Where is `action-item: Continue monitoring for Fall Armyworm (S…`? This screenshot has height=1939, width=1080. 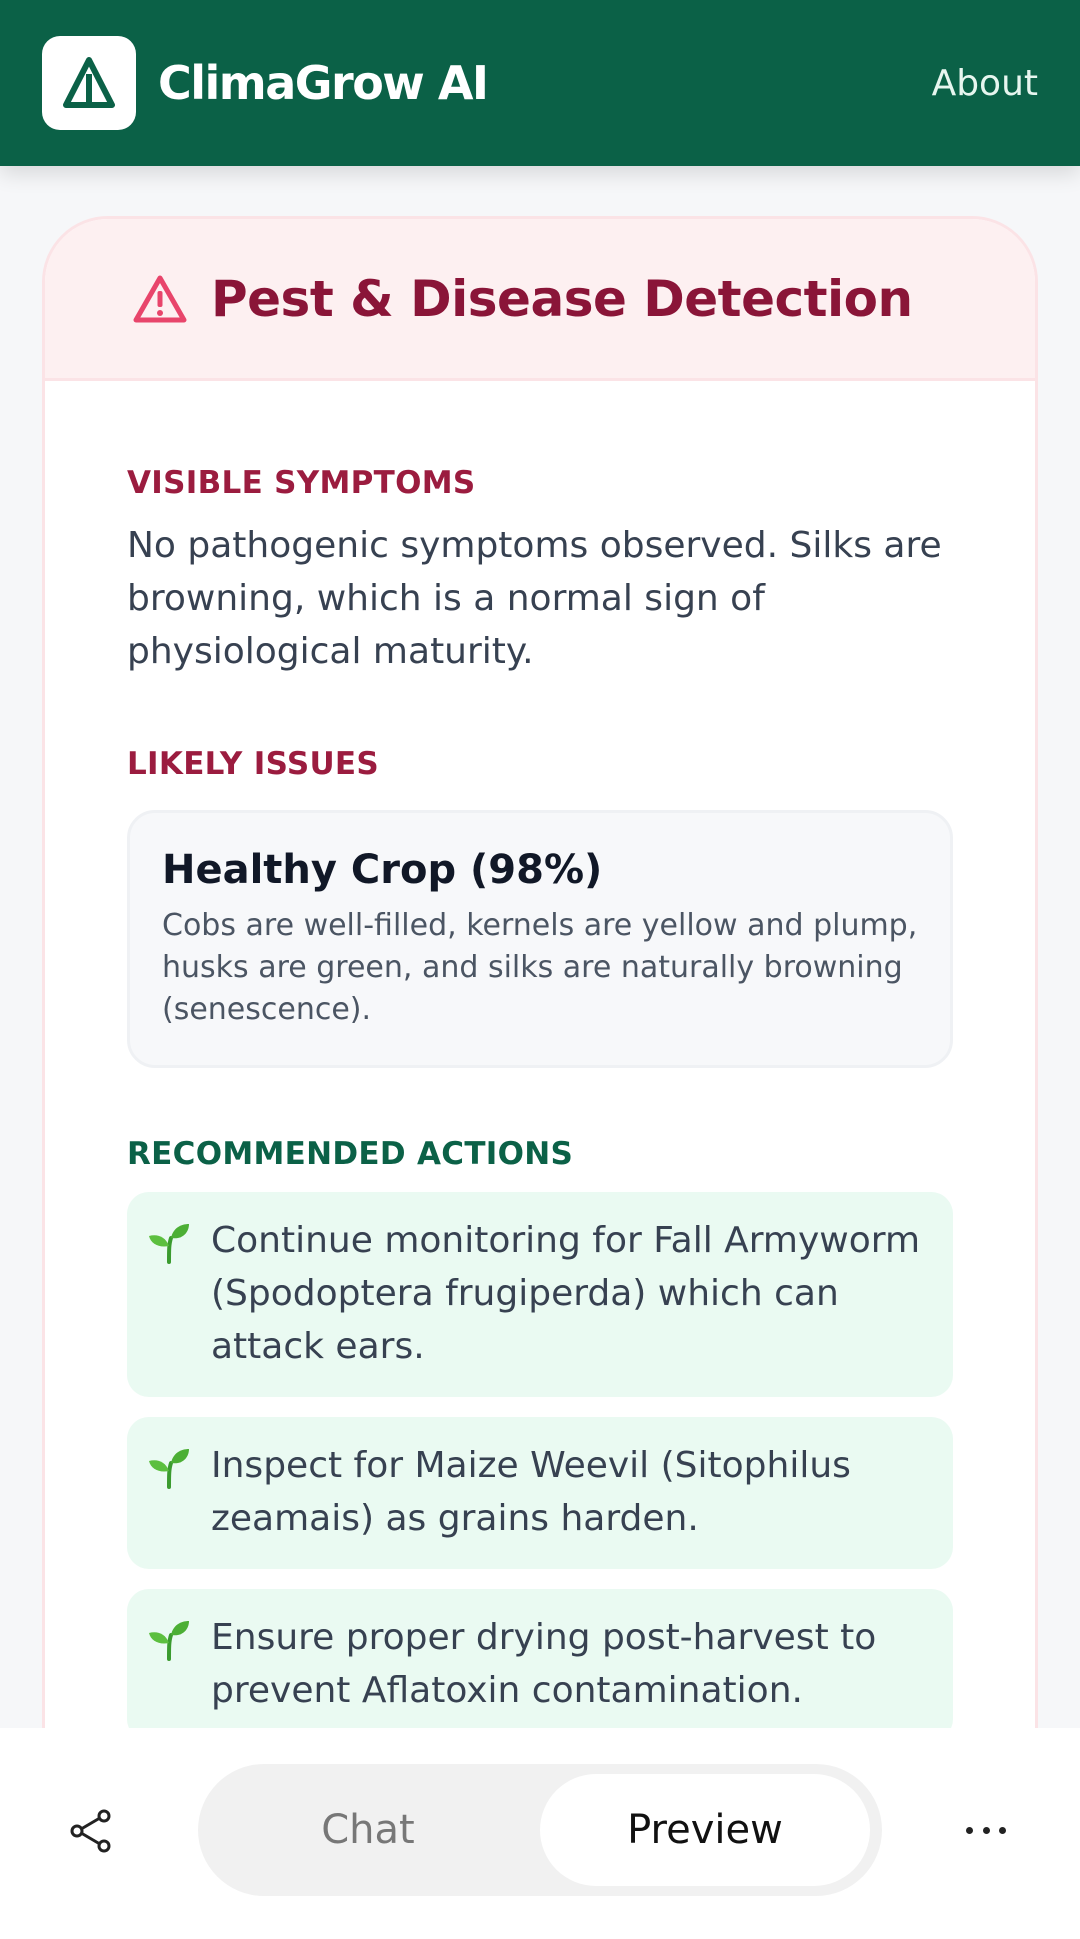 action-item: Continue monitoring for Fall Armyworm (S… is located at coordinates (540, 1294).